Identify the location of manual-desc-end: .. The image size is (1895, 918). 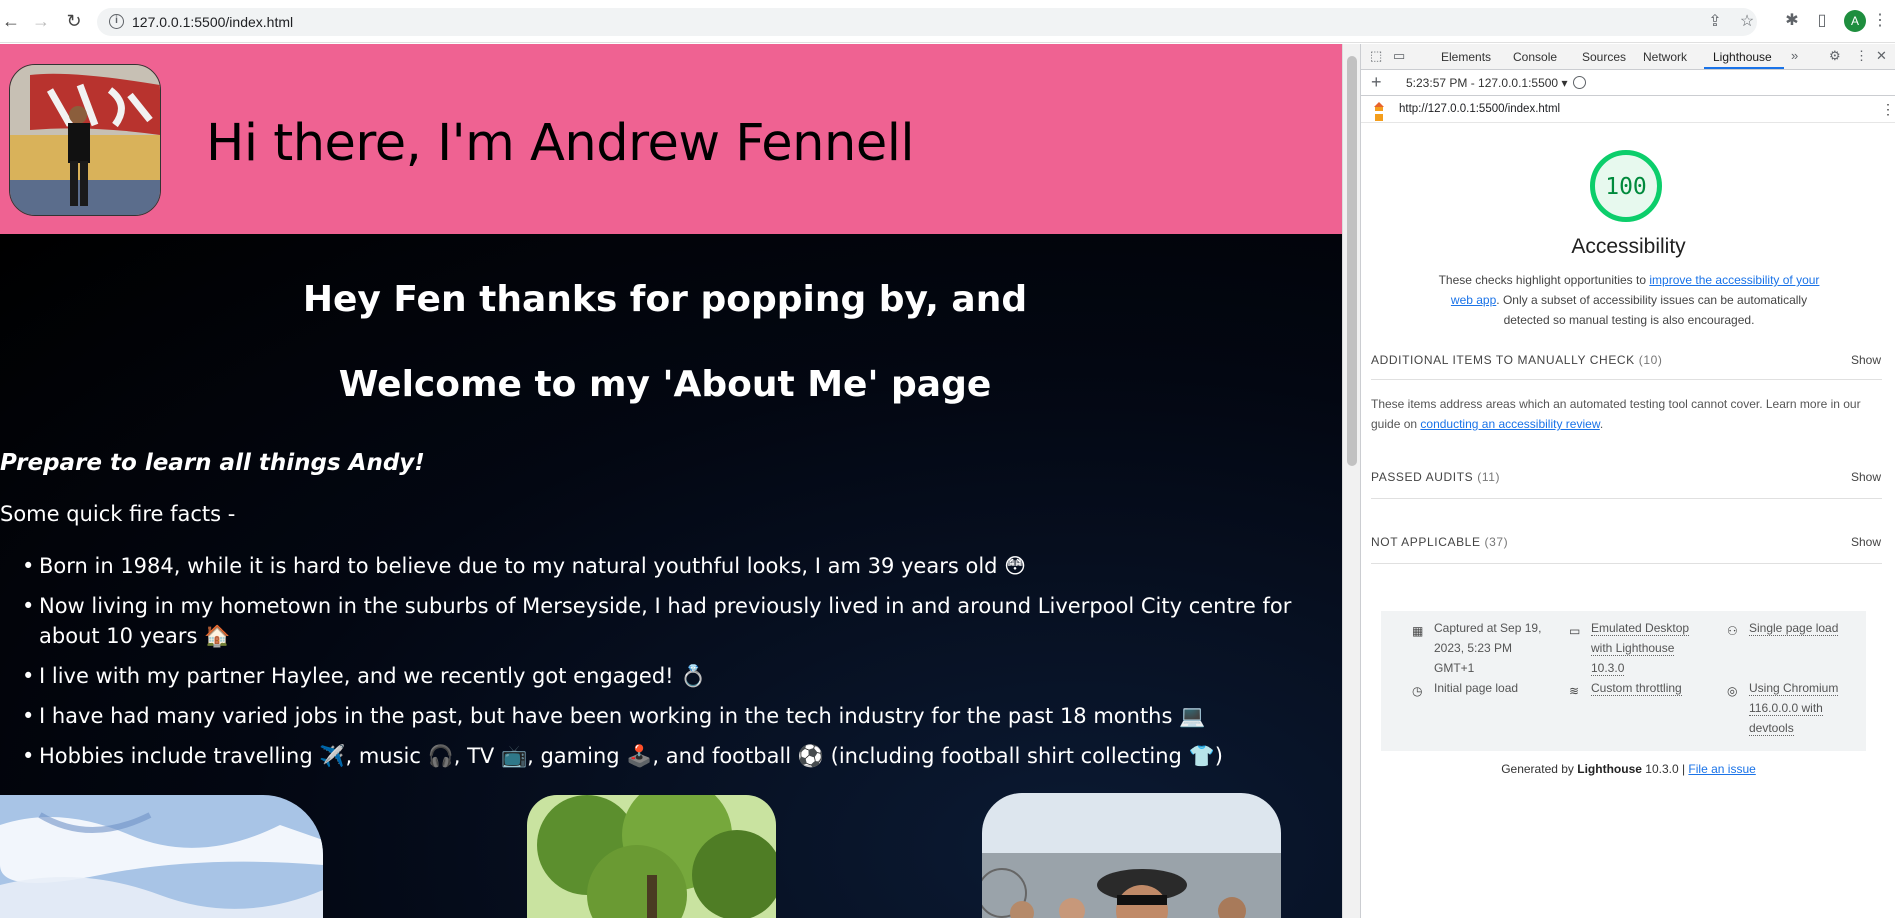
(1601, 424).